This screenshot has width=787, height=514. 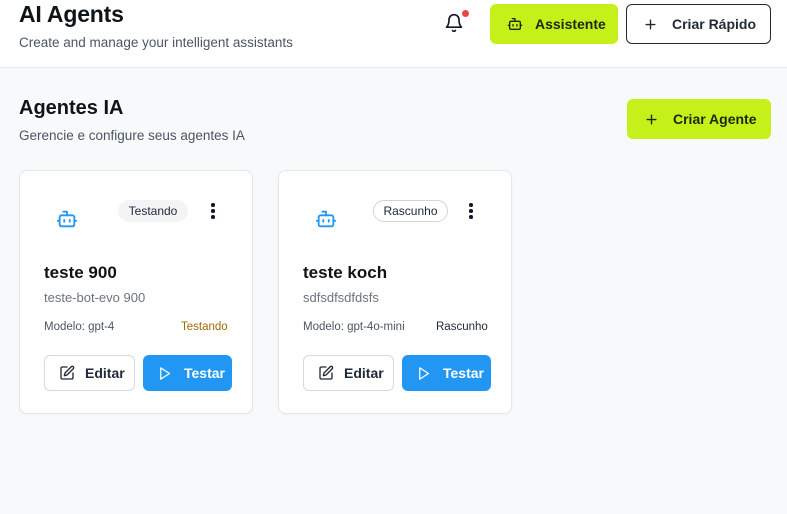 I want to click on app-title: AI Agents, so click(x=71, y=14).